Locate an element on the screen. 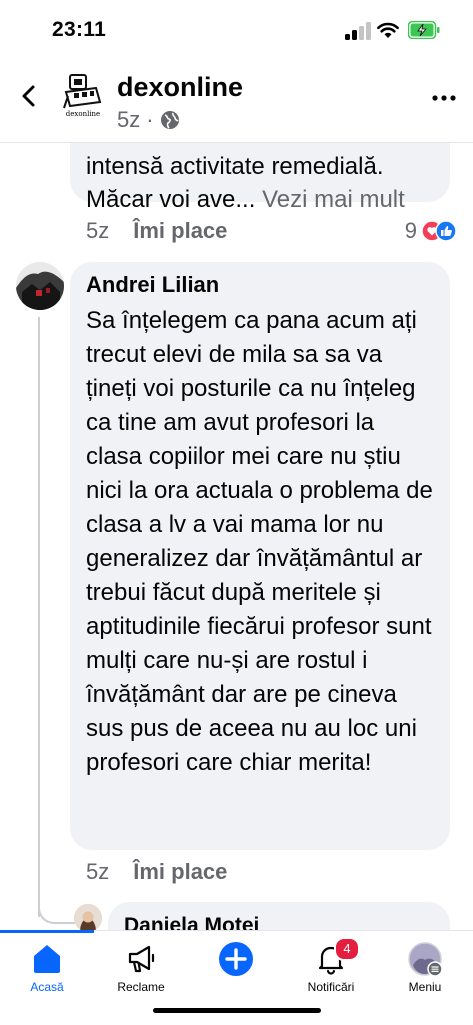 This screenshot has height=1025, width=473. post-meta: 5z · is located at coordinates (148, 120).